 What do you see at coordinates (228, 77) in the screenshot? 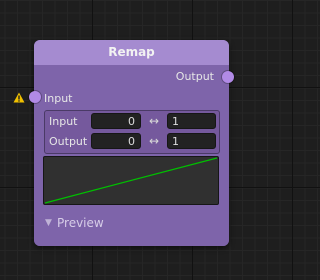
I see `output-port` at bounding box center [228, 77].